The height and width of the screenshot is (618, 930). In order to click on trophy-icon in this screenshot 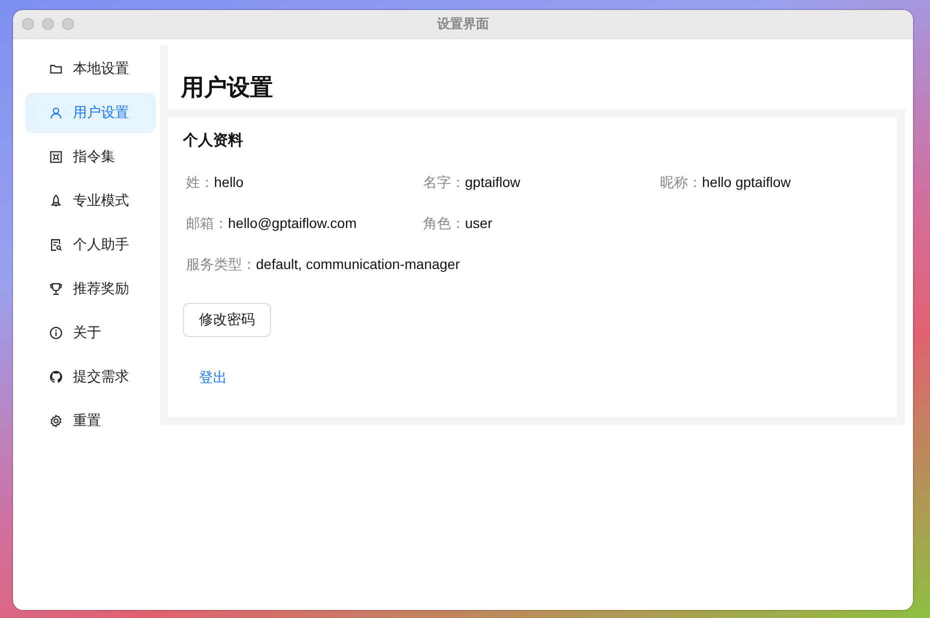, I will do `click(56, 289)`.